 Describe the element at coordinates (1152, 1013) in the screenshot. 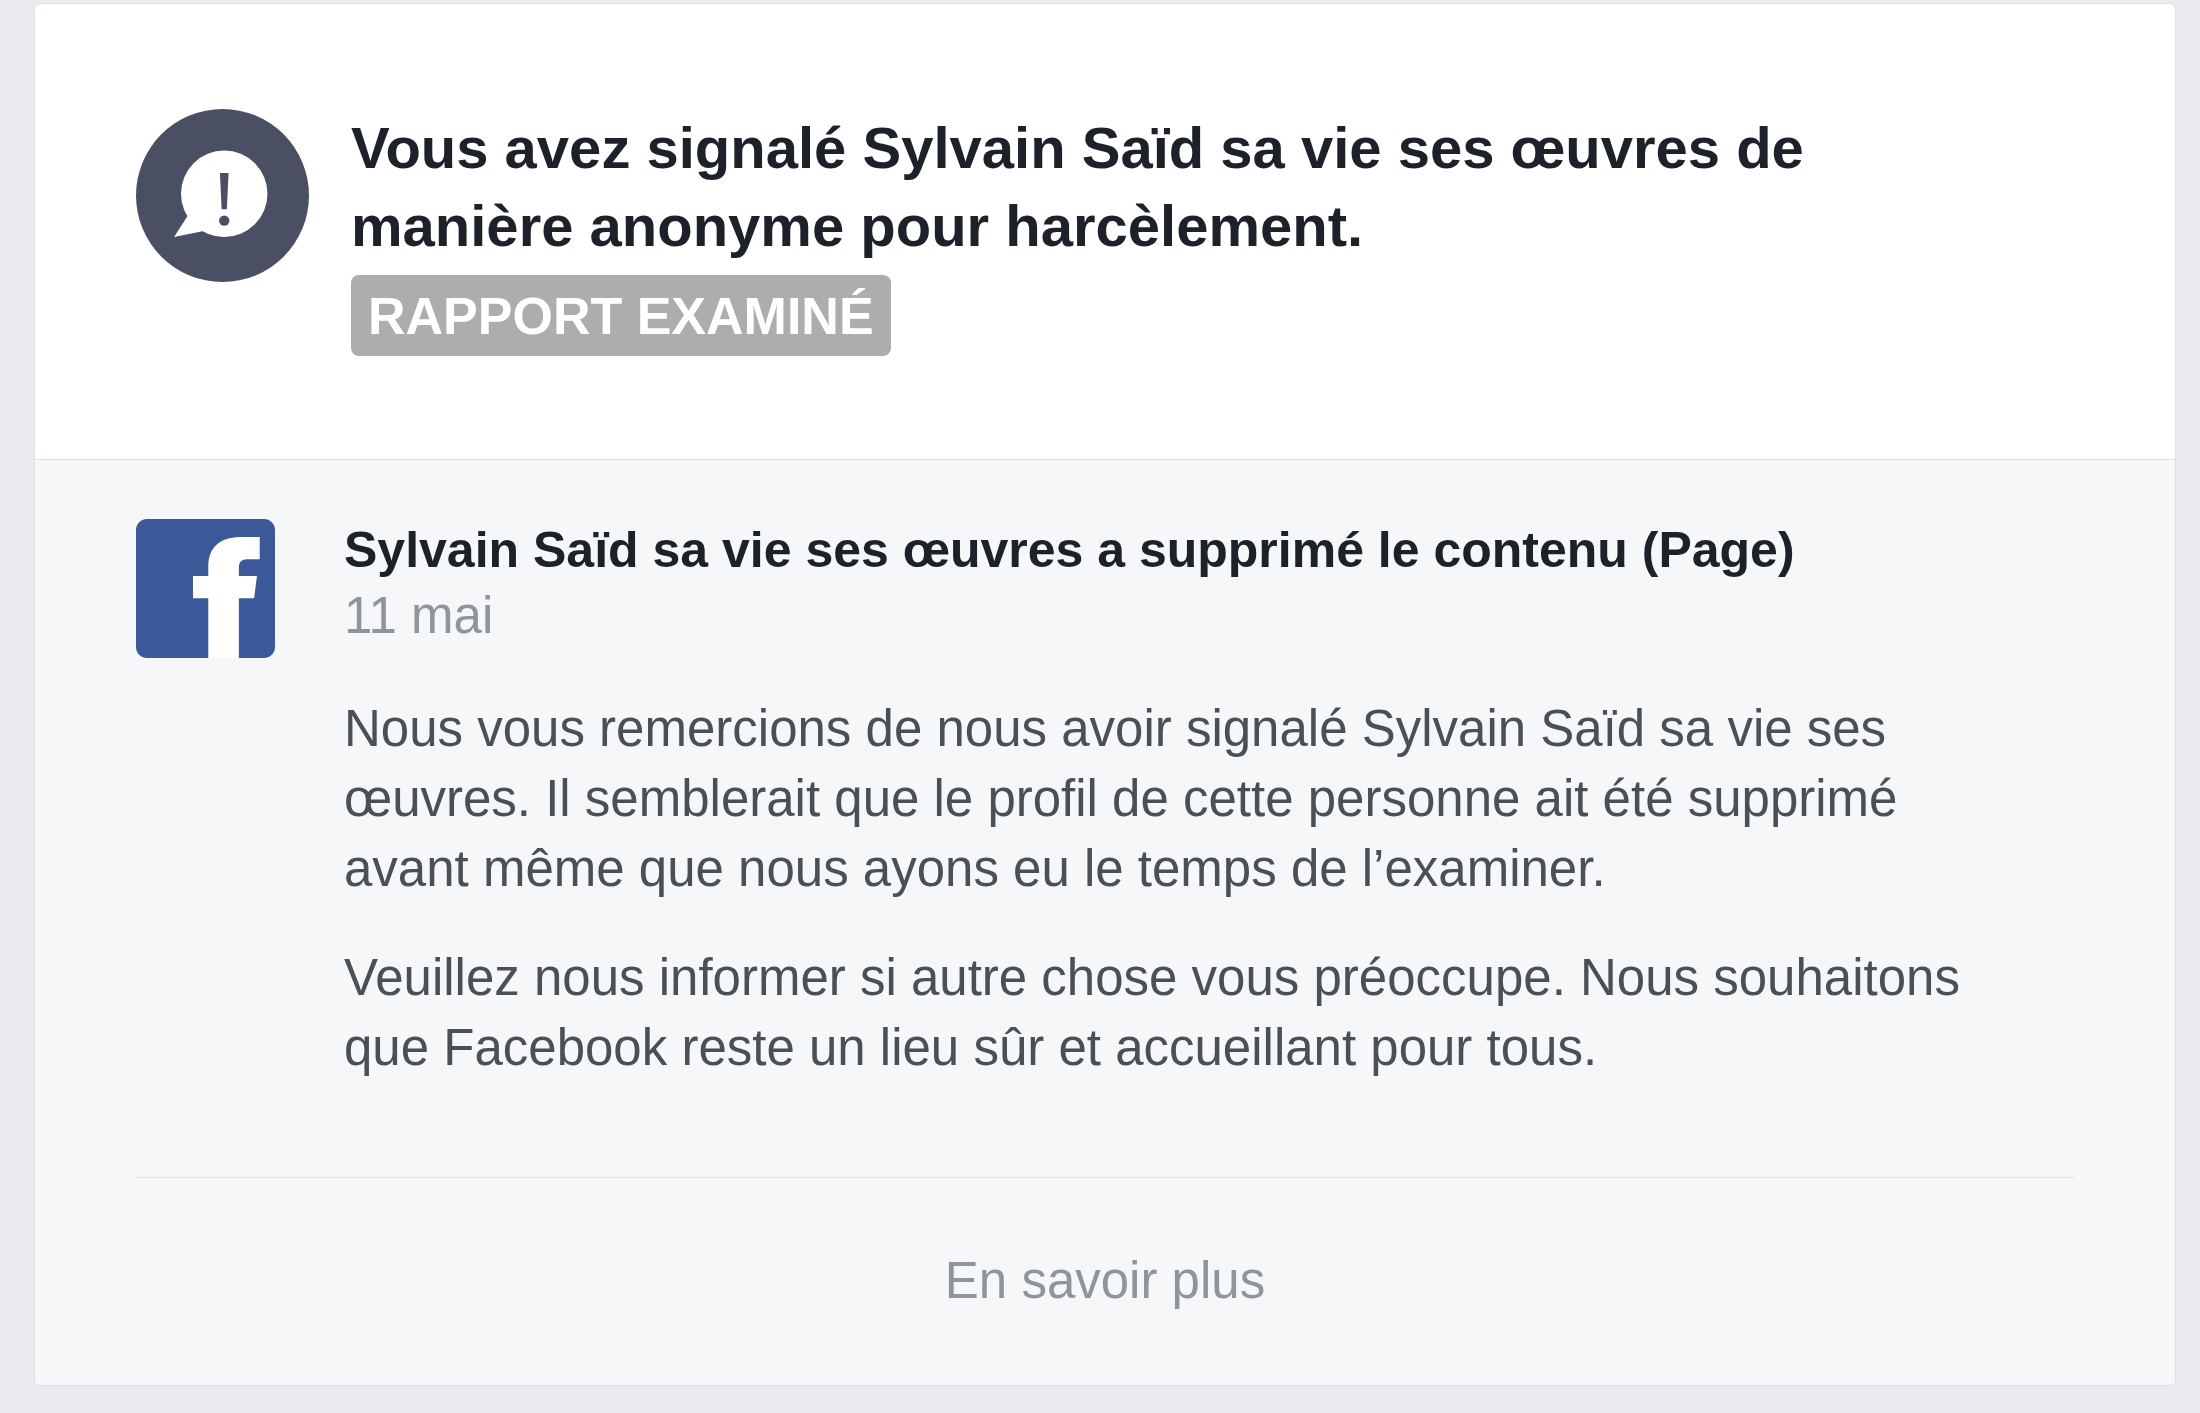

I see `message-paragraph: Veuillez nous informer si autre chose vous préoccupe. Nous souhaitons que Facebook reste un lieu sûr et accueillant pour tous.` at that location.